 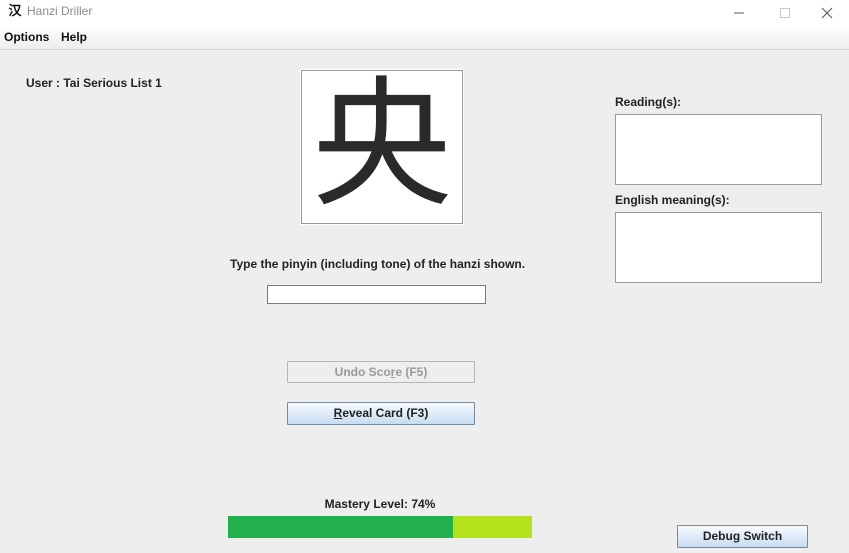 I want to click on meaning-label: English meaning(s):, so click(x=672, y=200).